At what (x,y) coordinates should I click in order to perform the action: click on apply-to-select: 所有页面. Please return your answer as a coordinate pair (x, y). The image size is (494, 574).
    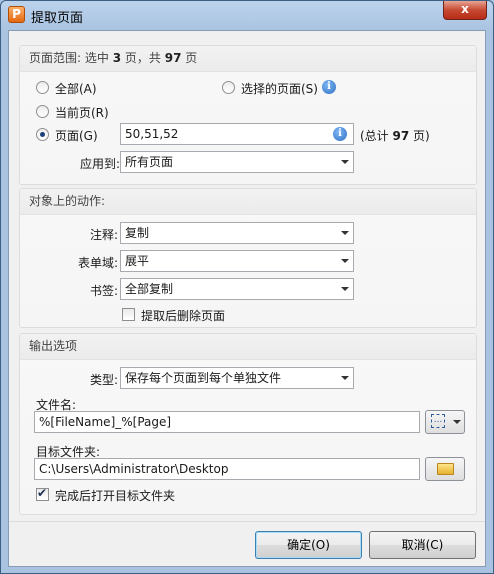
    Looking at the image, I should click on (237, 162).